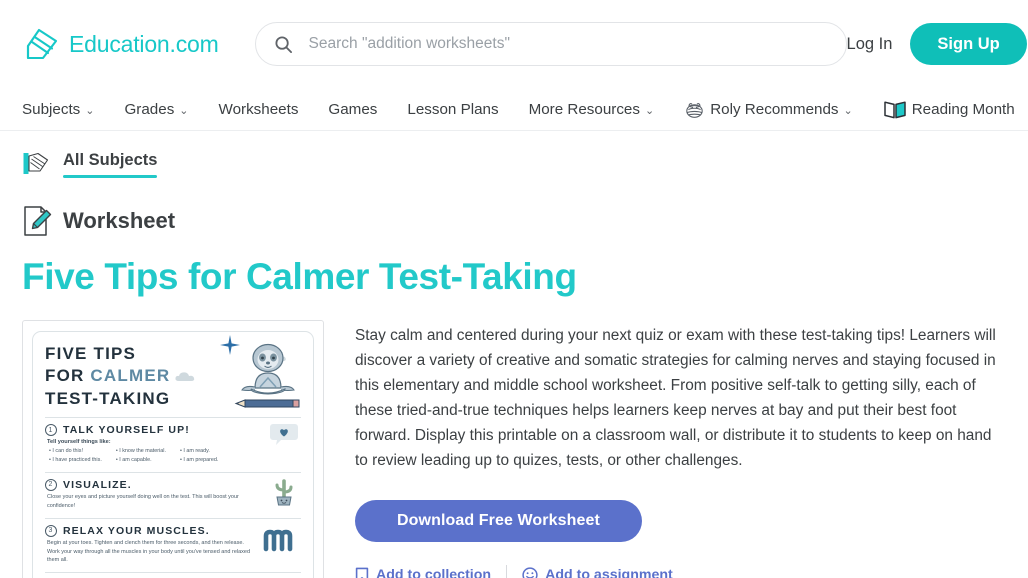 The height and width of the screenshot is (578, 1028). Describe the element at coordinates (434, 572) in the screenshot. I see `action-label: Add to collection` at that location.